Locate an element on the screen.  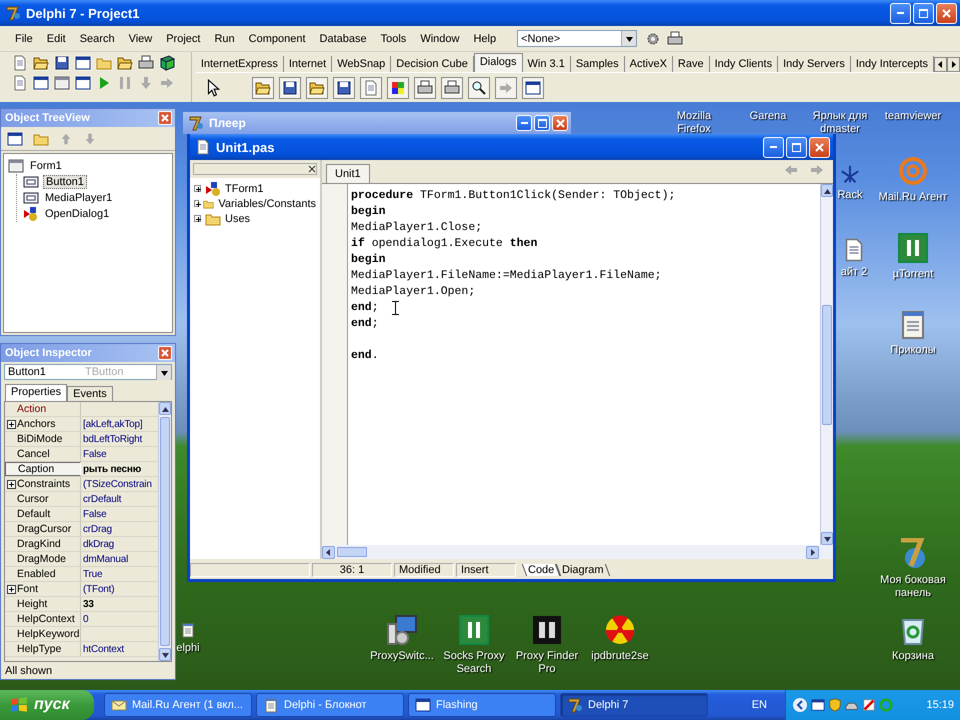
tree-item: Variables/Constants is located at coordinates (267, 204).